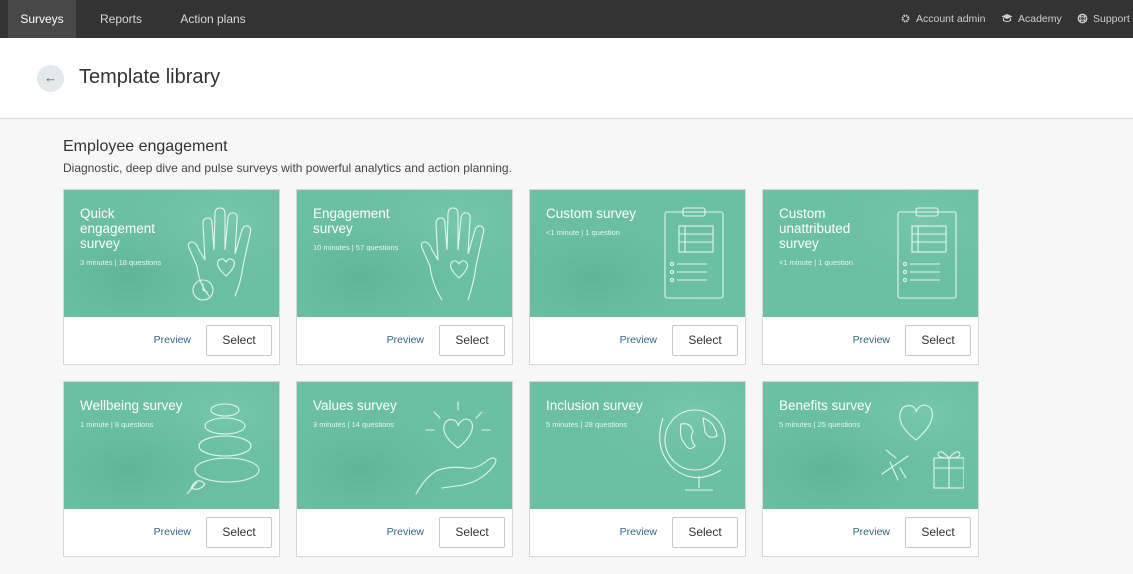 The width and height of the screenshot is (1133, 574). I want to click on support-label: Support, so click(1111, 19).